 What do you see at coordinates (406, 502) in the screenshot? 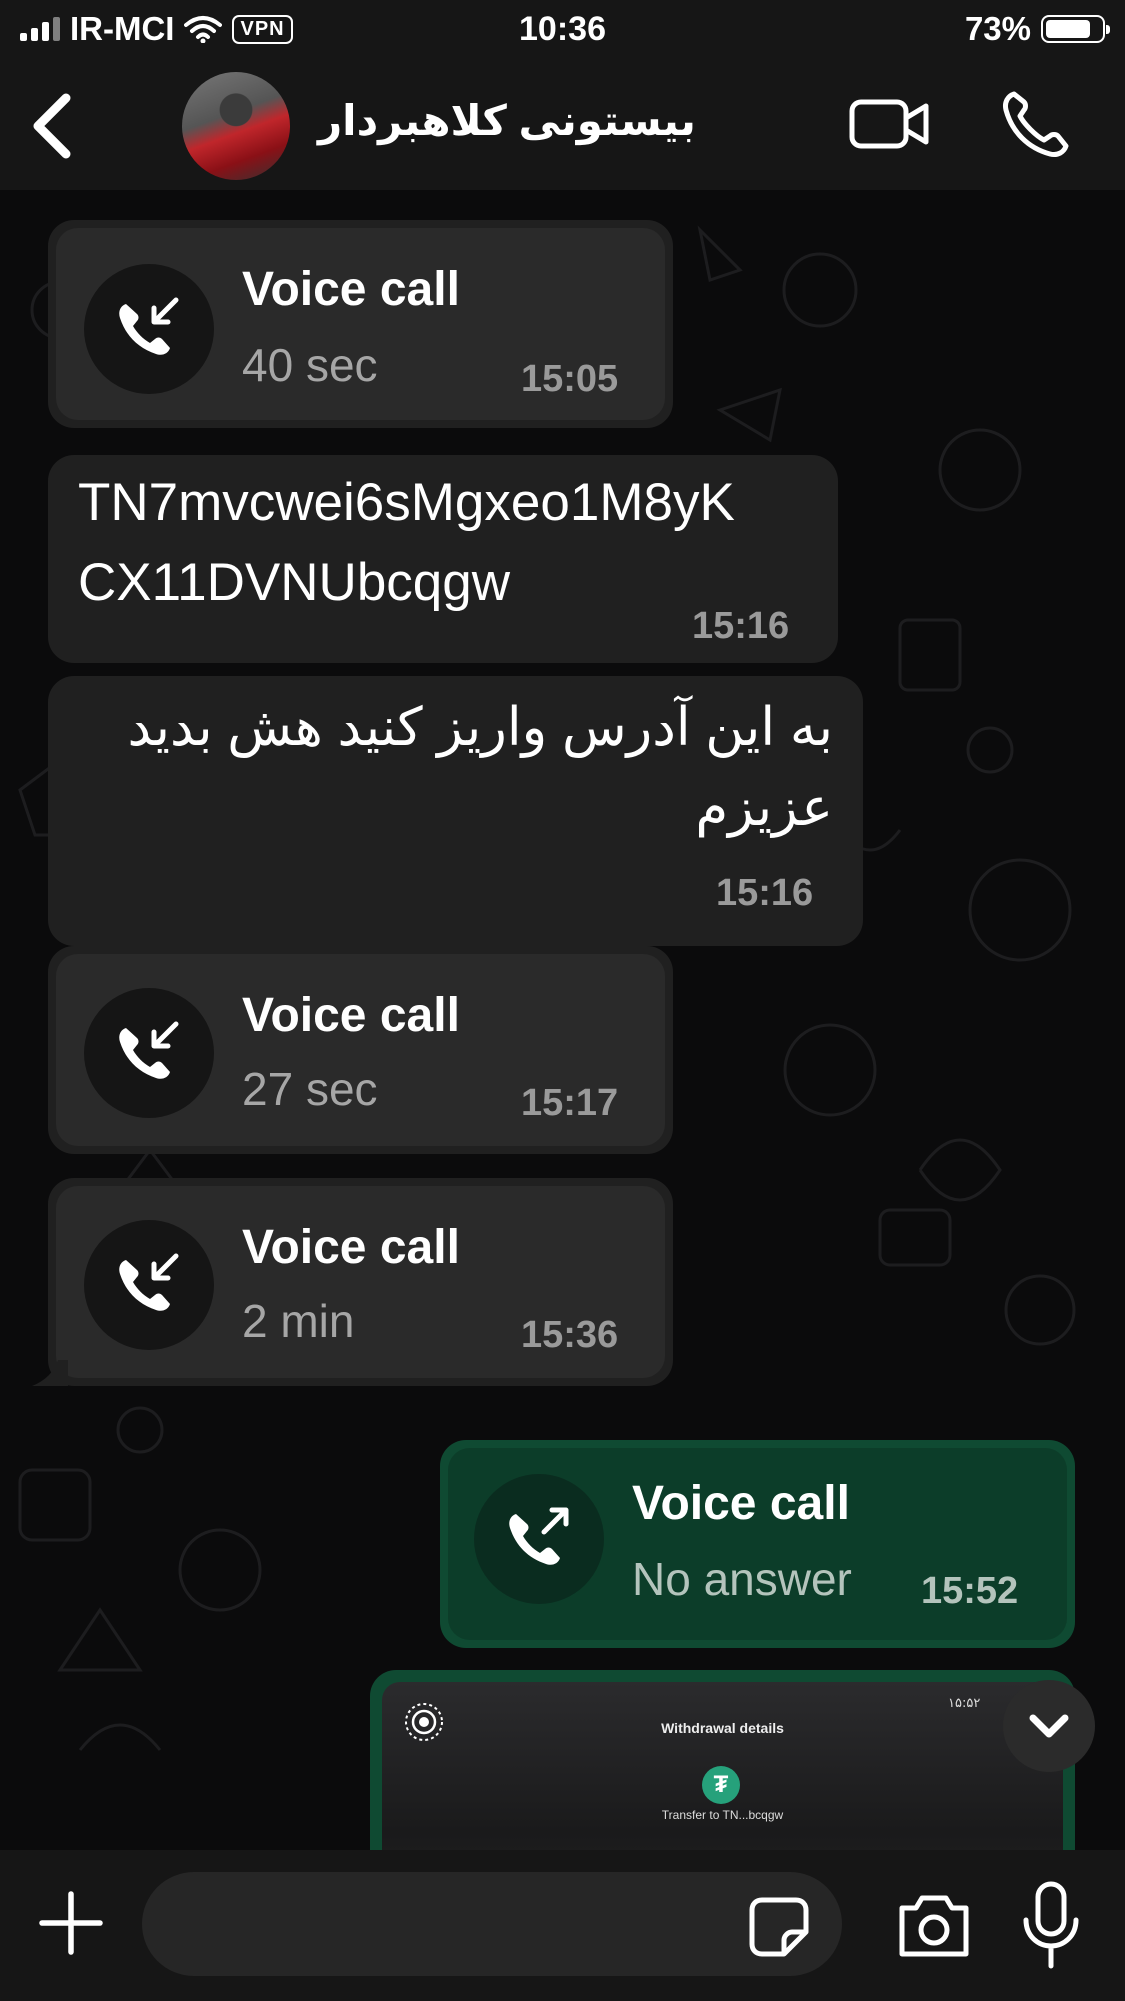
I see `message-text-line-1: TN7mvcwei6sMgxeo1M8yK` at bounding box center [406, 502].